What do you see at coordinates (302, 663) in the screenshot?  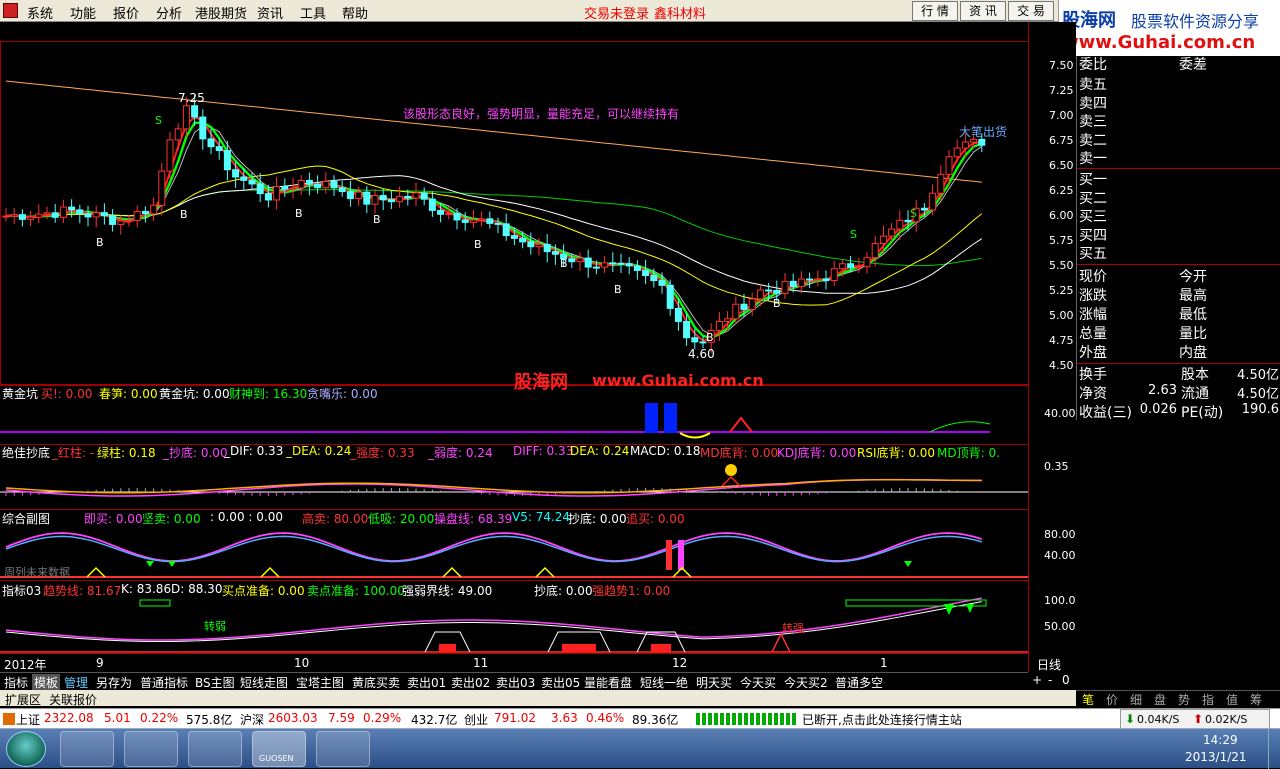 I see `date-label: 10` at bounding box center [302, 663].